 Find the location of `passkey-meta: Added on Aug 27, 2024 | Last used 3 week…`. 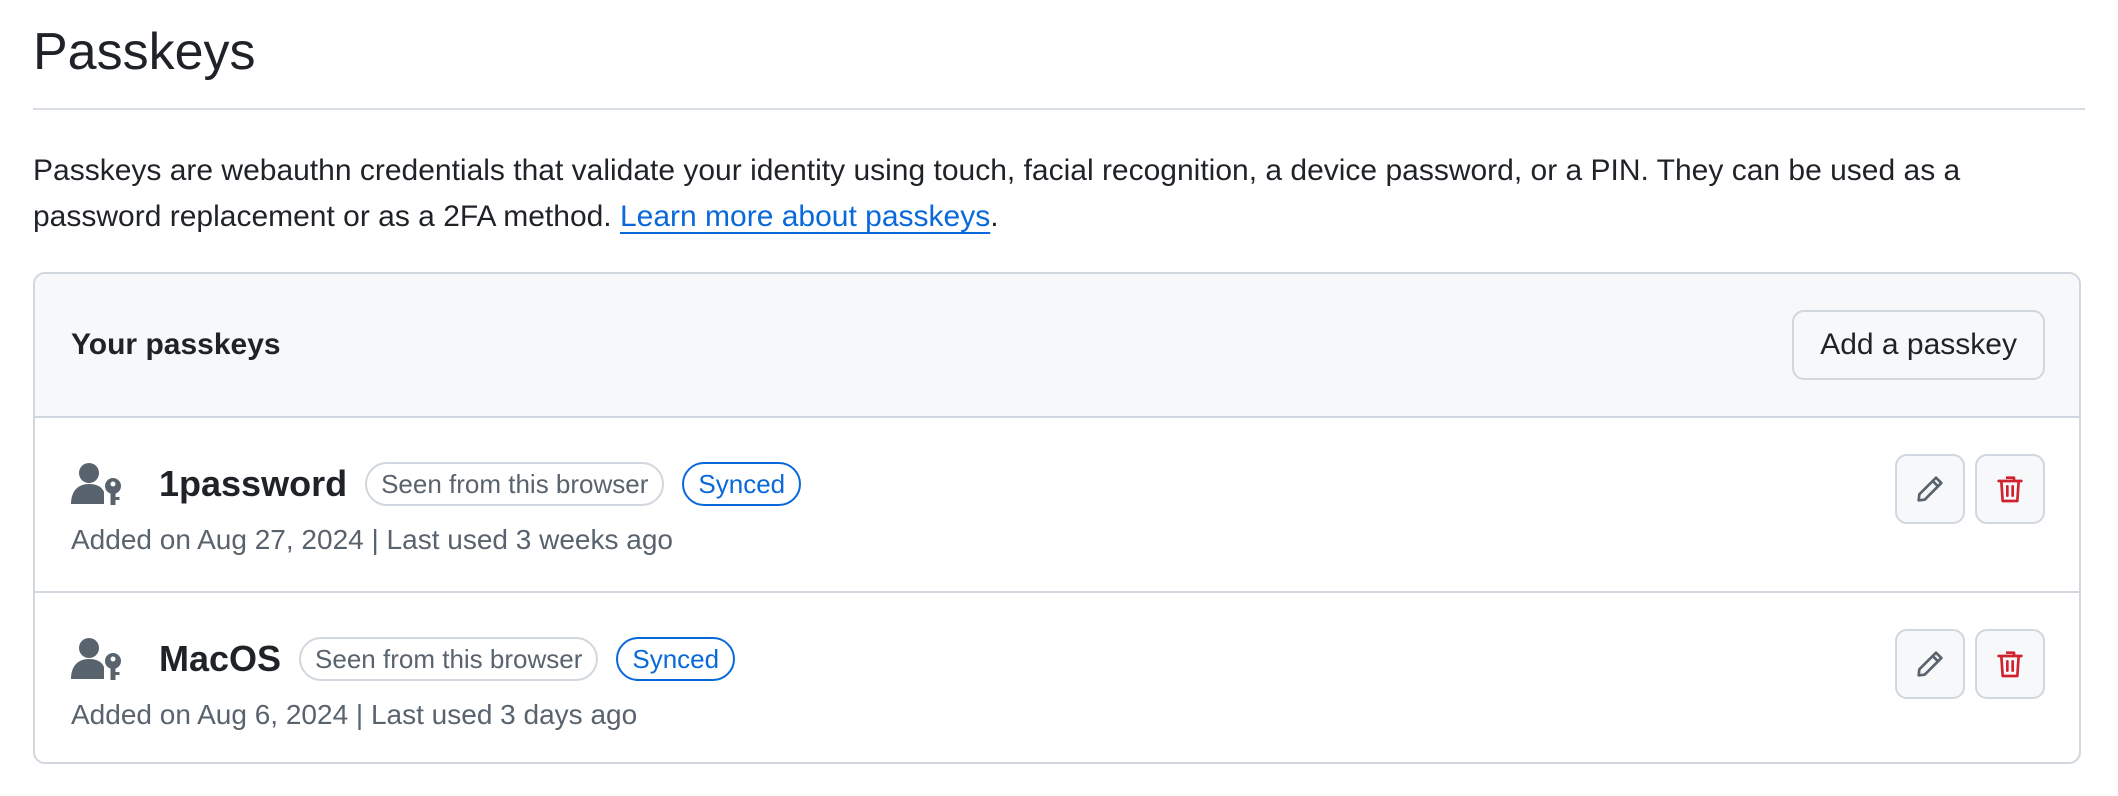

passkey-meta: Added on Aug 27, 2024 | Last used 3 week… is located at coordinates (372, 539).